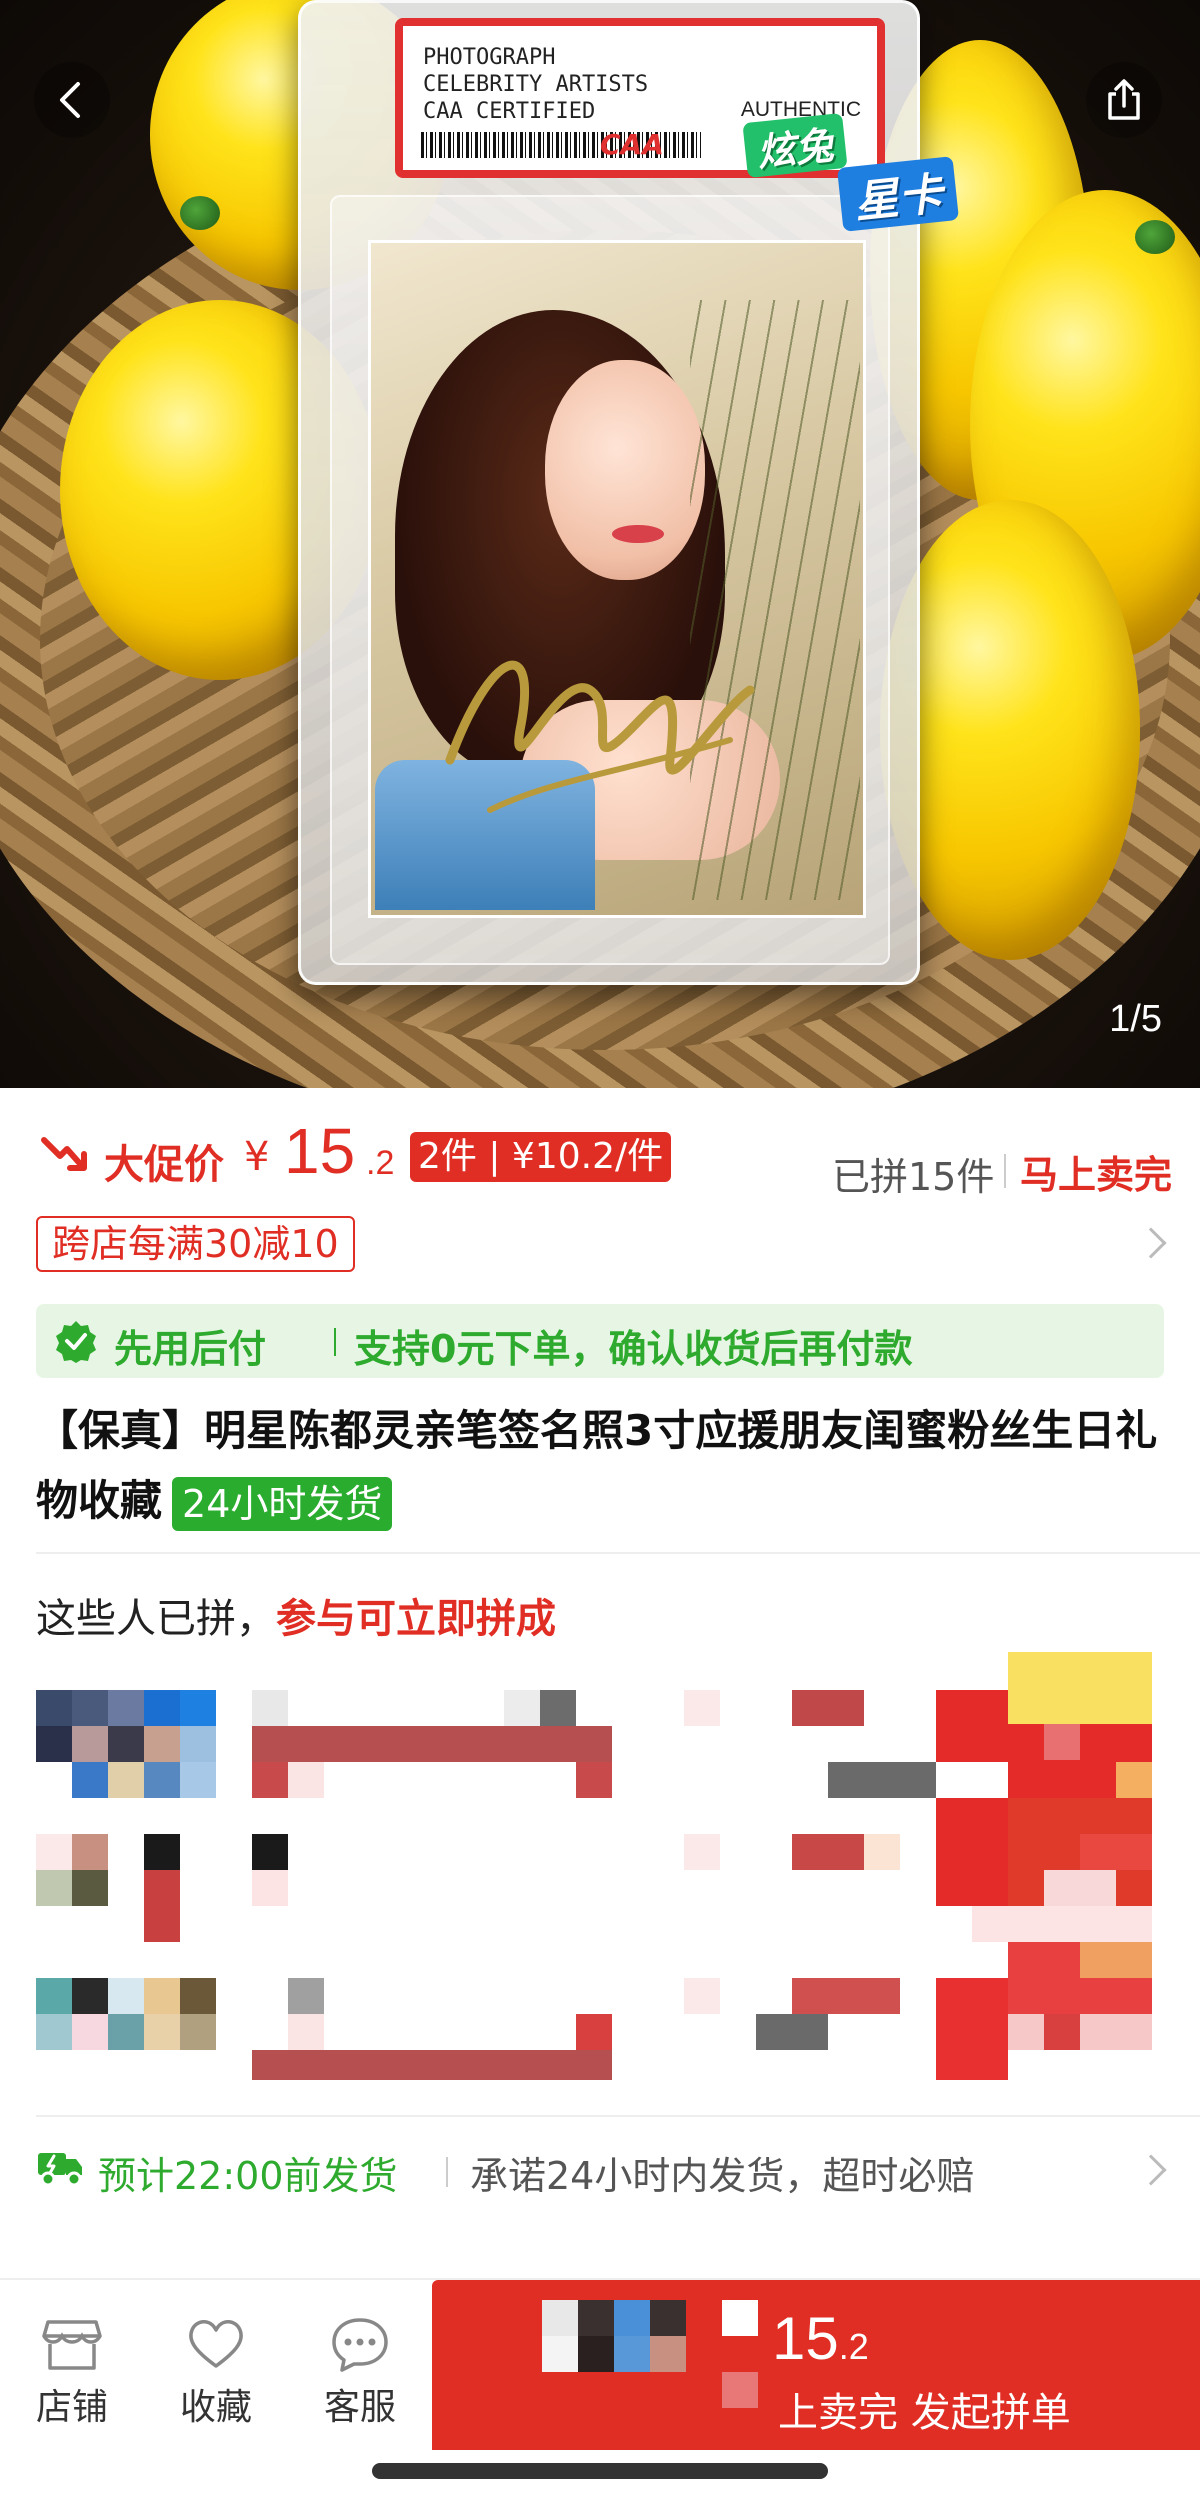 The width and height of the screenshot is (1200, 2497). I want to click on heart-icon, so click(216, 2344).